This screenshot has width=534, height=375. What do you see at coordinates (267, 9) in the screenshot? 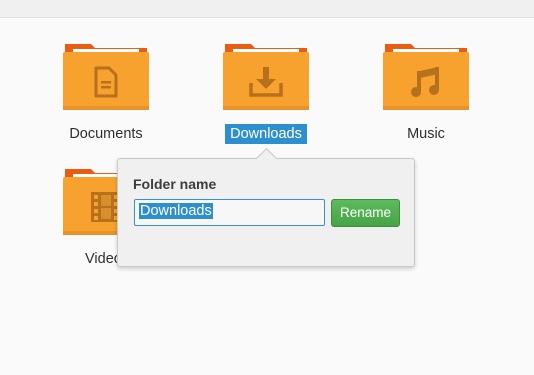
I see `window-top-edge` at bounding box center [267, 9].